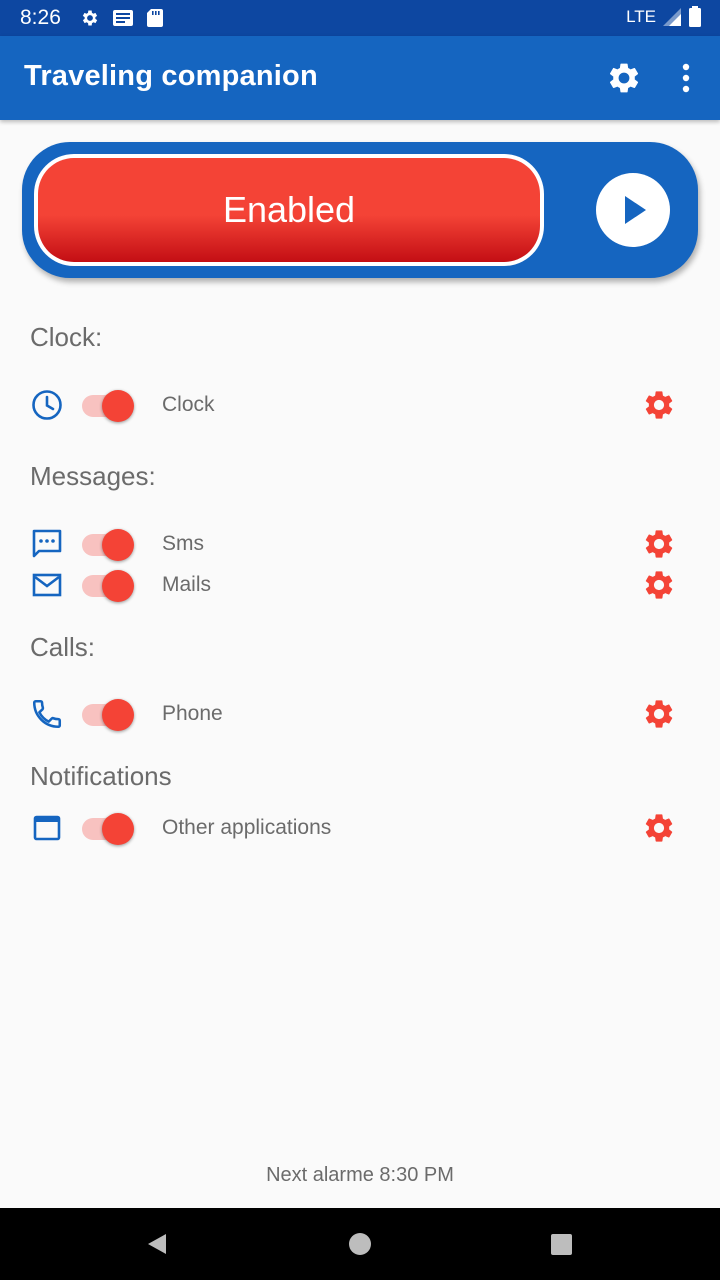 Image resolution: width=720 pixels, height=1280 pixels. Describe the element at coordinates (47, 543) in the screenshot. I see `sms-icon` at that location.